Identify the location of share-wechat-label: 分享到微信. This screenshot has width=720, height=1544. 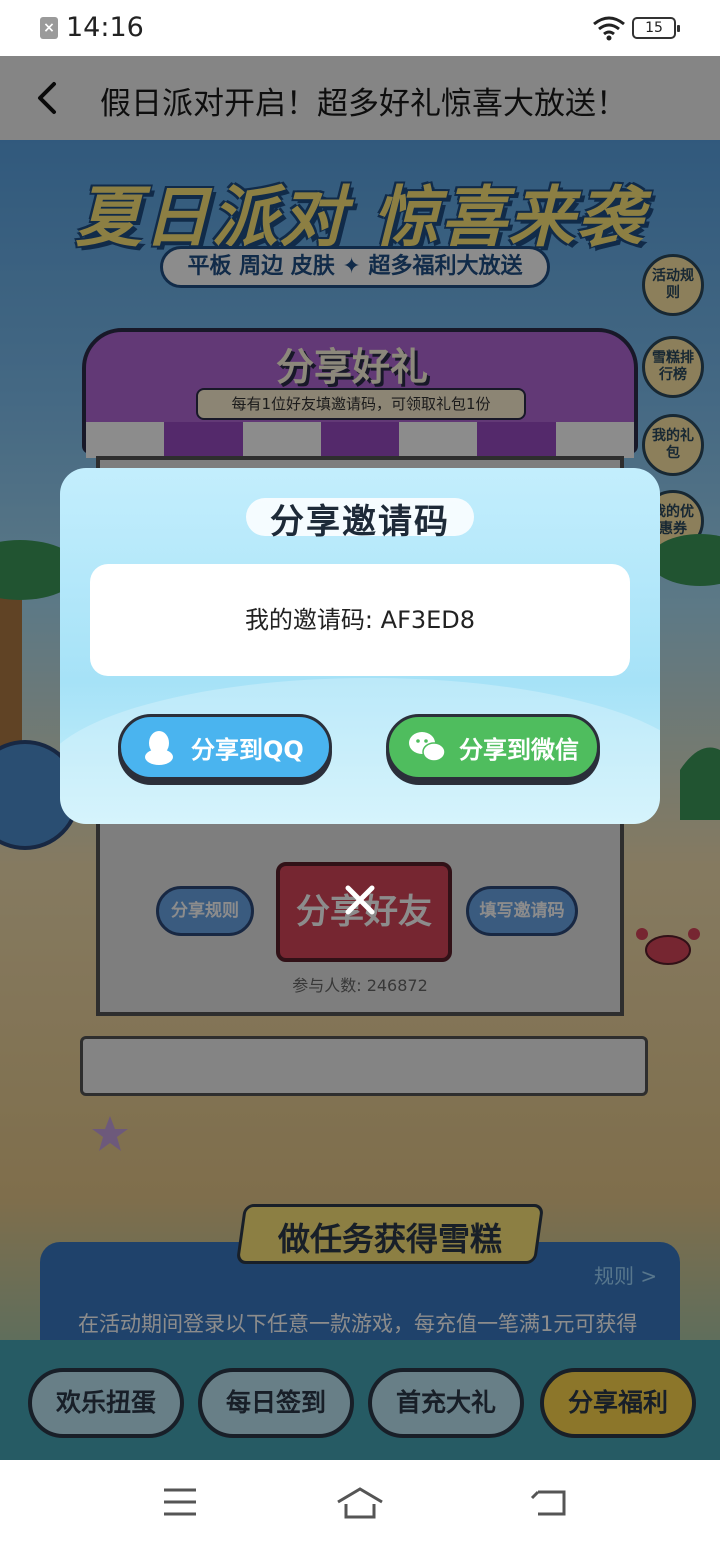
(519, 749).